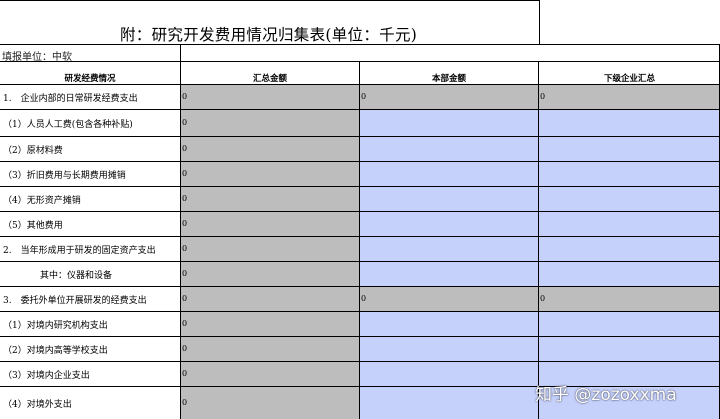  I want to click on title-right-border, so click(539, 22).